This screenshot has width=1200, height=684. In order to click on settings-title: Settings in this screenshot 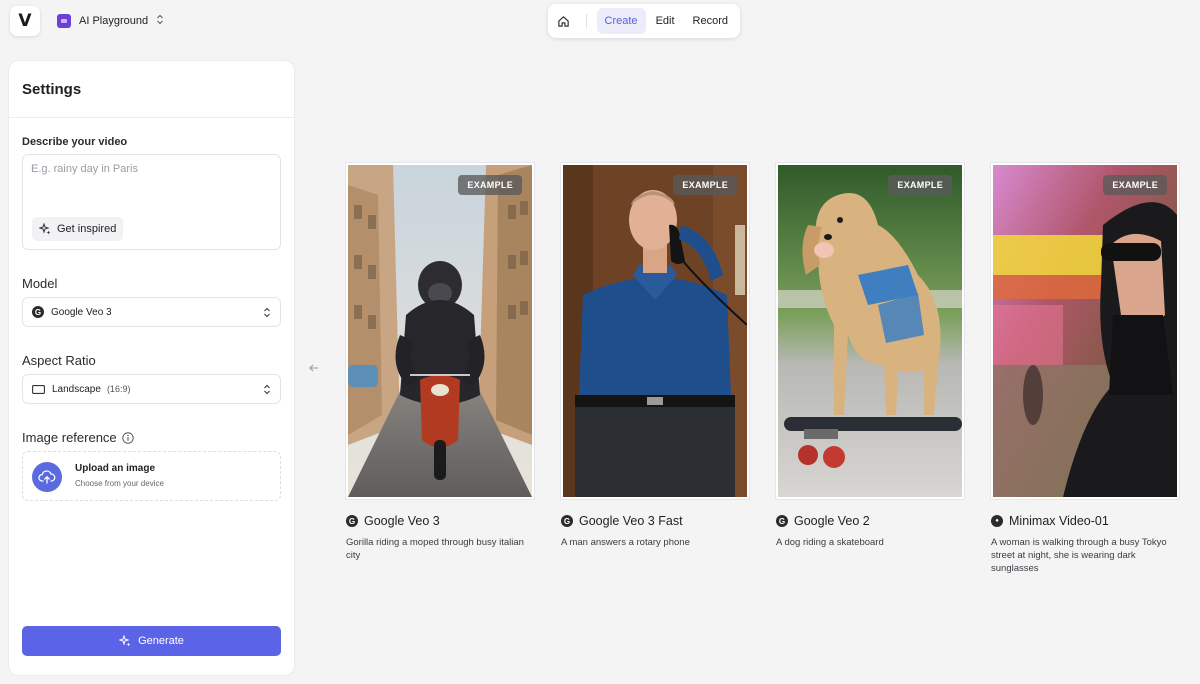, I will do `click(52, 89)`.